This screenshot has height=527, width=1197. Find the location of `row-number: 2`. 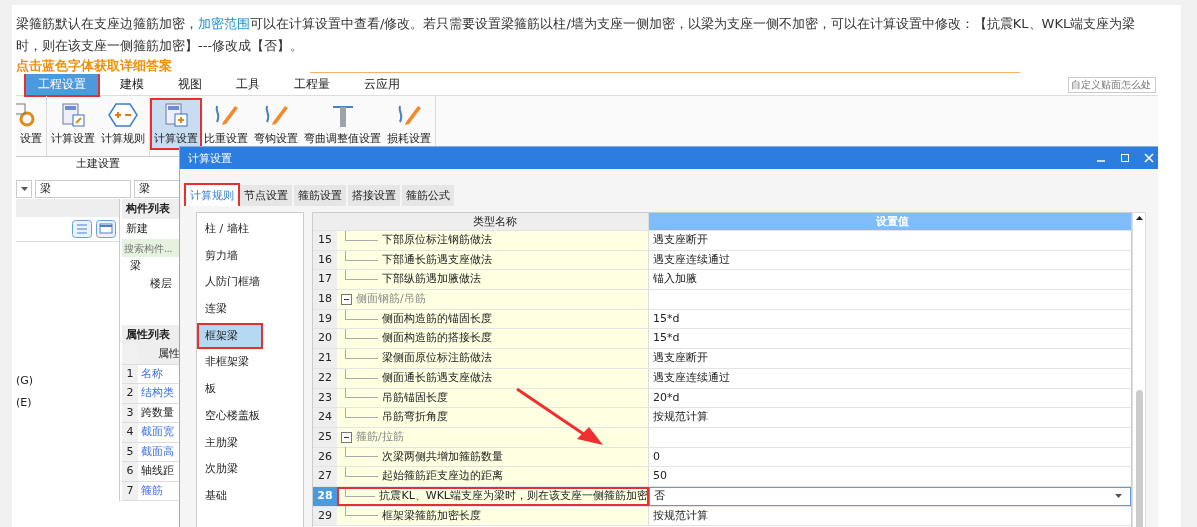

row-number: 2 is located at coordinates (130, 393).